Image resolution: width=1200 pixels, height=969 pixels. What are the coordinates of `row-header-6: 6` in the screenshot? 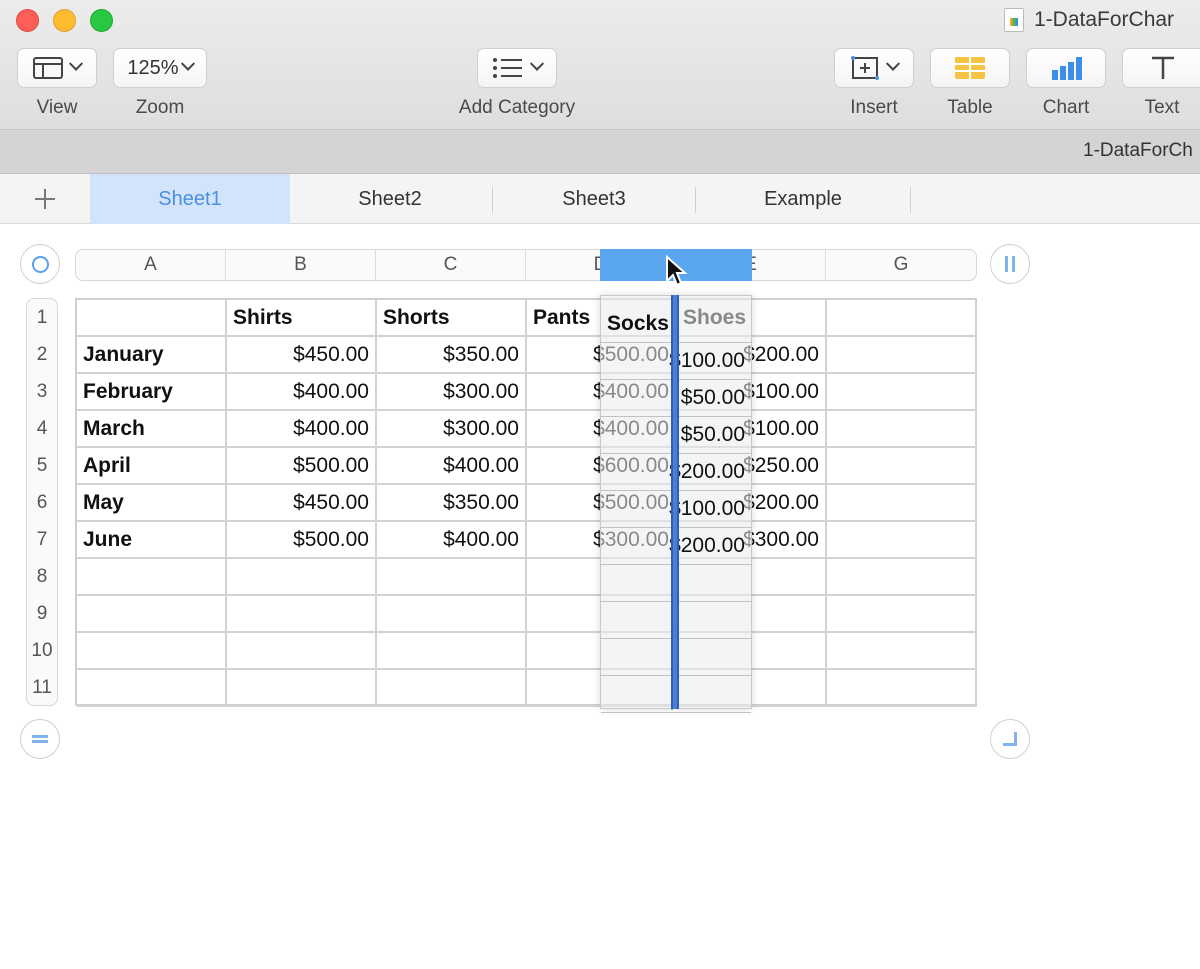 It's located at (42, 502).